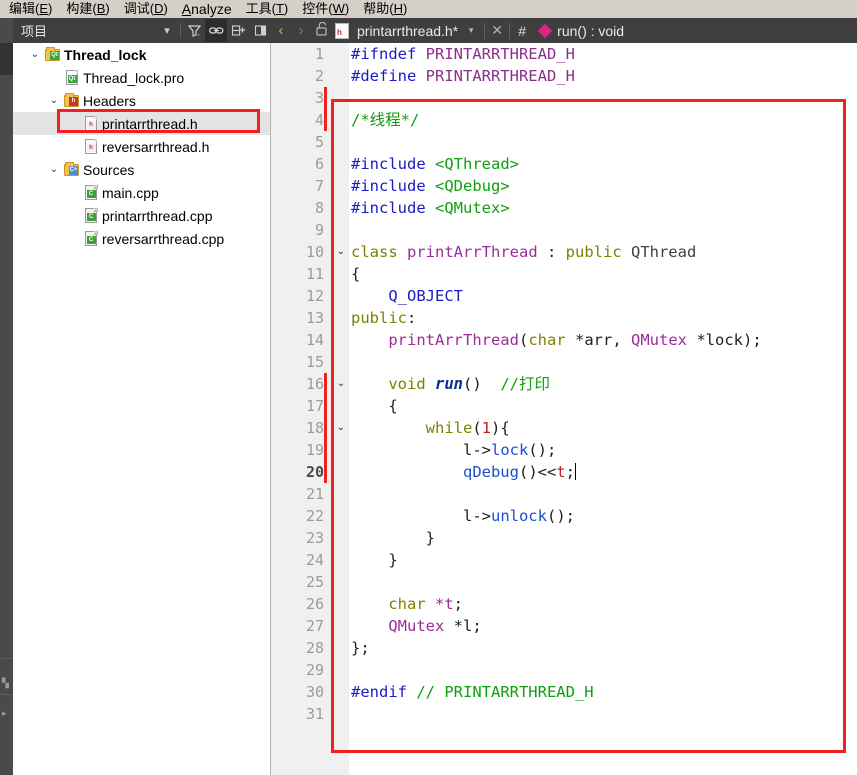  I want to click on code-line: /*线程*/, so click(603, 120).